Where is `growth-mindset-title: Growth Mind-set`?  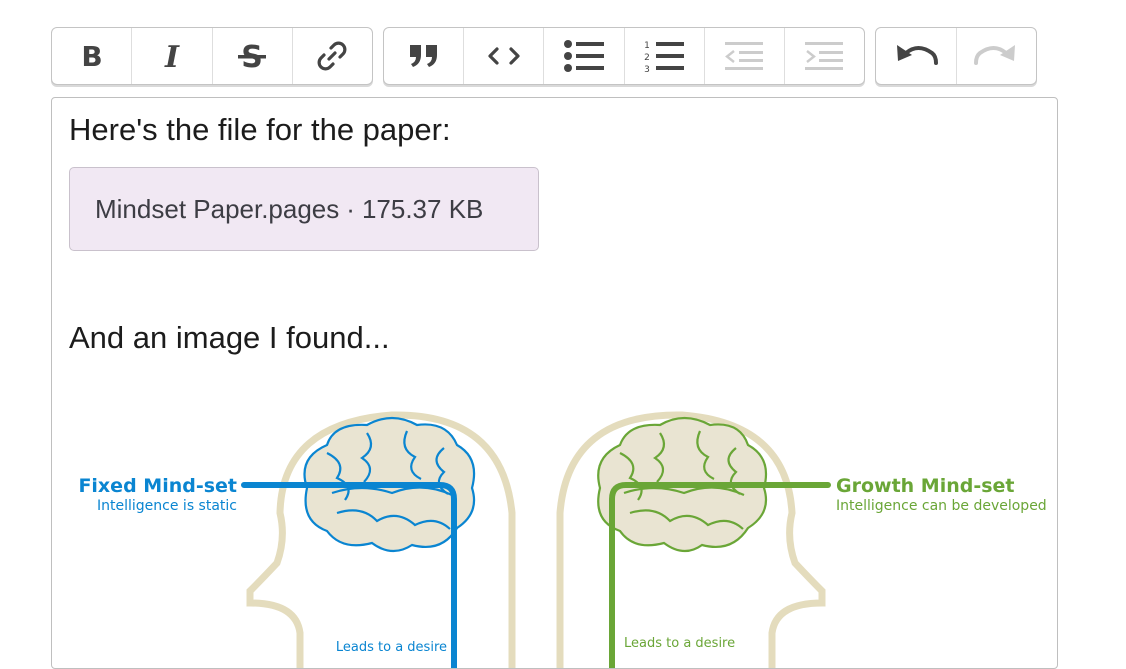 growth-mindset-title: Growth Mind-set is located at coordinates (925, 486).